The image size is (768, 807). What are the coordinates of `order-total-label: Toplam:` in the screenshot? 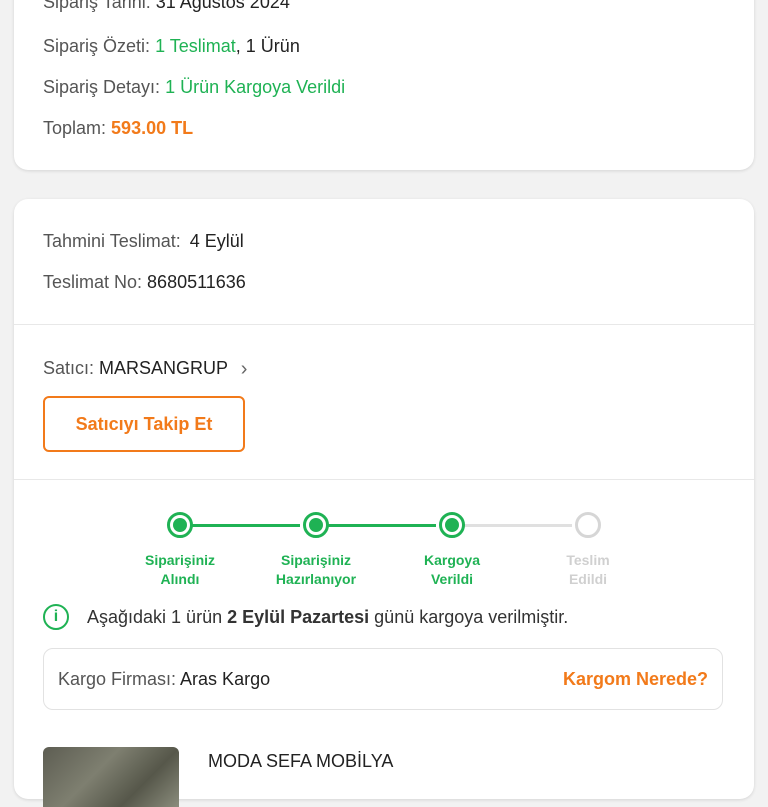 It's located at (75, 128).